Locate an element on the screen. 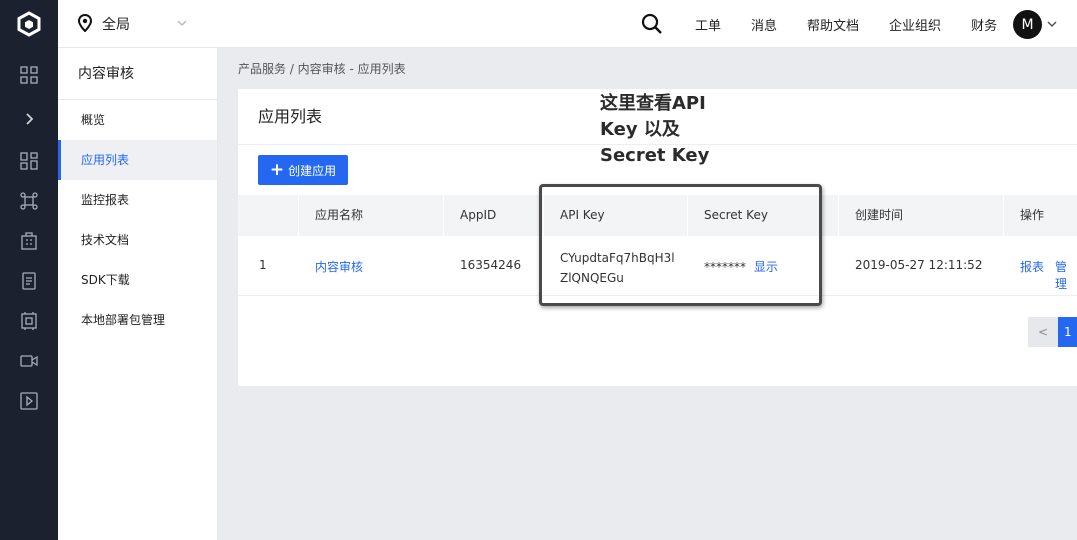 The height and width of the screenshot is (540, 1077). expand-chevron-icon is located at coordinates (29, 119).